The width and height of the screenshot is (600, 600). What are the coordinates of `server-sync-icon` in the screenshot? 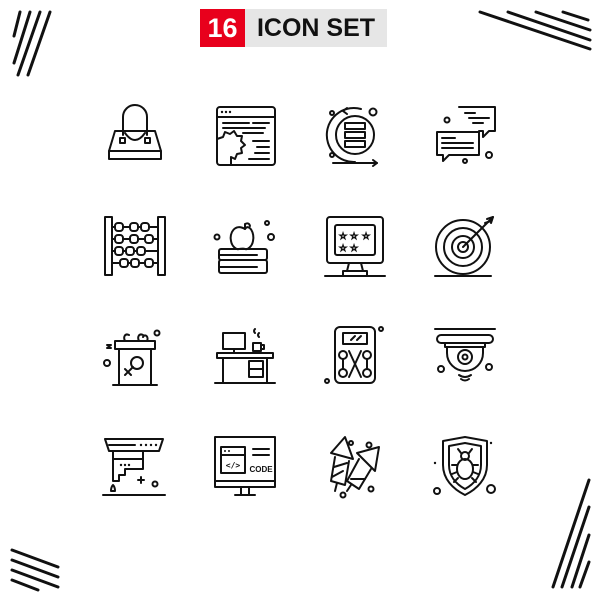 It's located at (351, 137).